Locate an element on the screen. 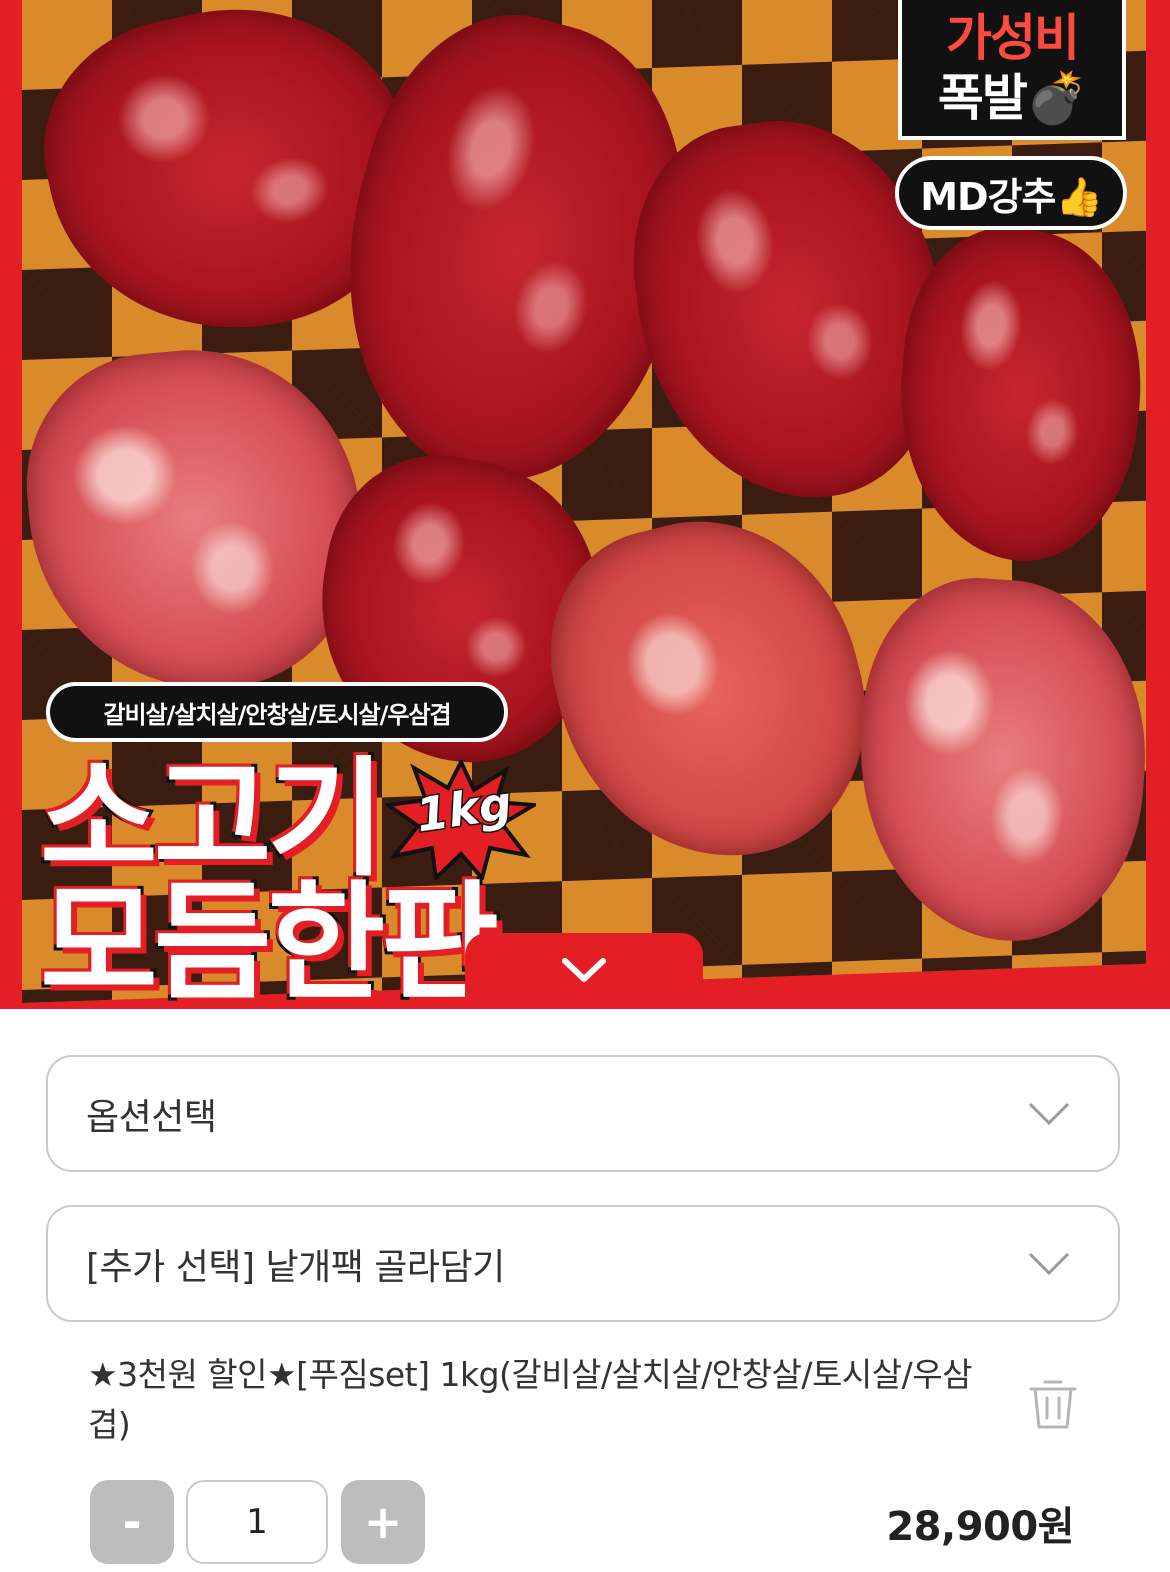  selected-item-name: ★3천원 할인★[푸짐set] 1kg(갈비살/살치살/안창살/토시살/우삼겹) is located at coordinates (530, 1399).